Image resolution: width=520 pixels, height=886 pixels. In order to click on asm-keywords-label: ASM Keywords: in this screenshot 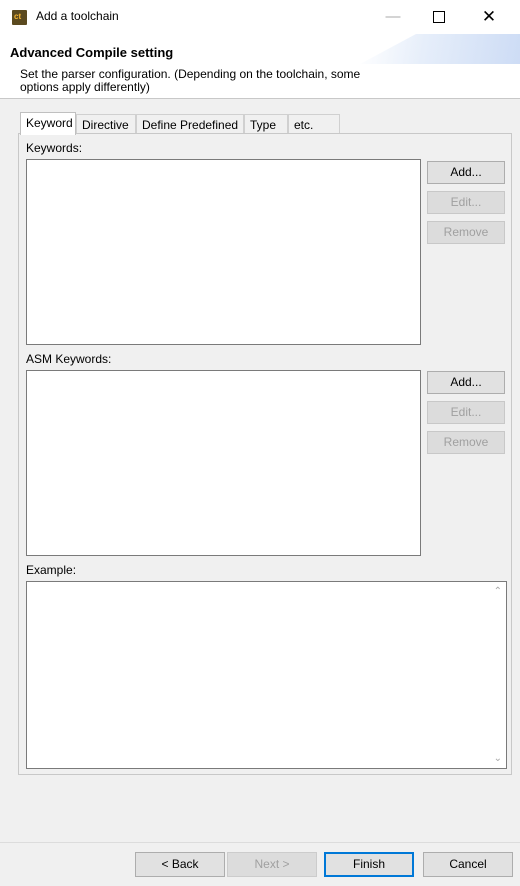, I will do `click(69, 359)`.